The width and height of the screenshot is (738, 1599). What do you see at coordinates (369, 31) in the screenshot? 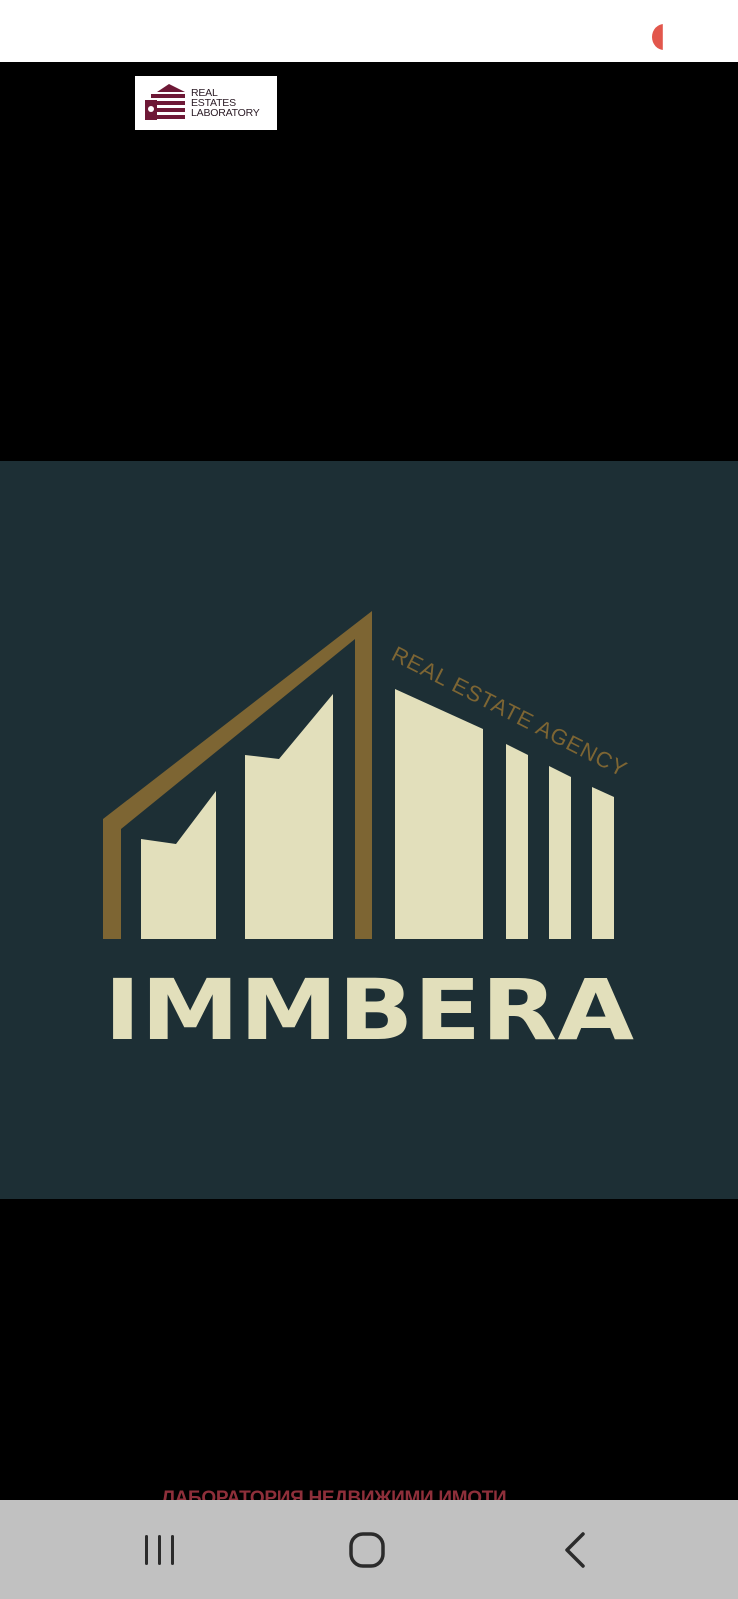
I see `top-status-bar` at bounding box center [369, 31].